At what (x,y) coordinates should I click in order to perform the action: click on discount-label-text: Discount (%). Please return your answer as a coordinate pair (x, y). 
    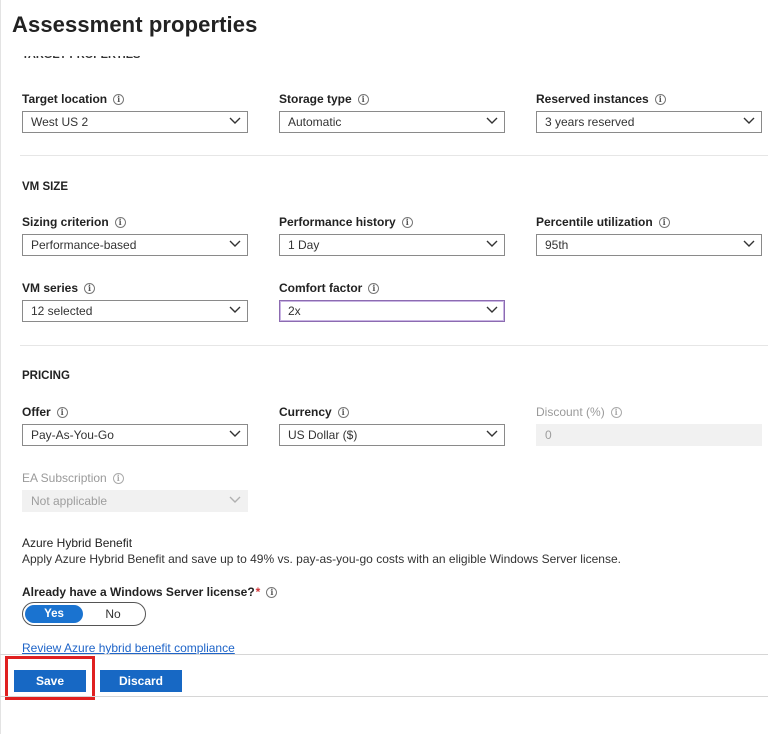
    Looking at the image, I should click on (570, 412).